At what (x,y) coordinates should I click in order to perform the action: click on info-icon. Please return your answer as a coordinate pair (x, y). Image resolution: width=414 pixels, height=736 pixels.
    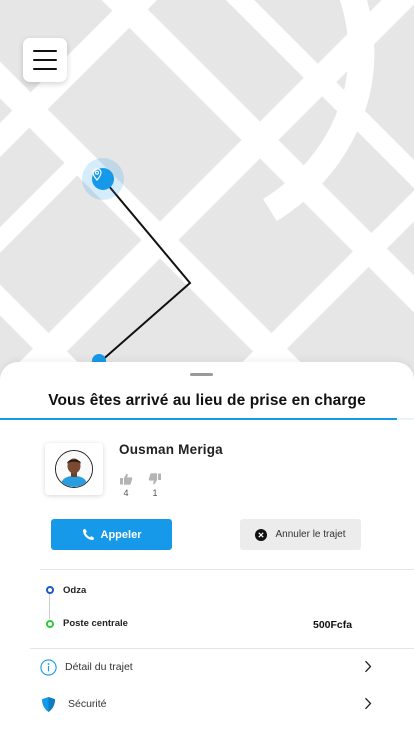
    Looking at the image, I should click on (48, 667).